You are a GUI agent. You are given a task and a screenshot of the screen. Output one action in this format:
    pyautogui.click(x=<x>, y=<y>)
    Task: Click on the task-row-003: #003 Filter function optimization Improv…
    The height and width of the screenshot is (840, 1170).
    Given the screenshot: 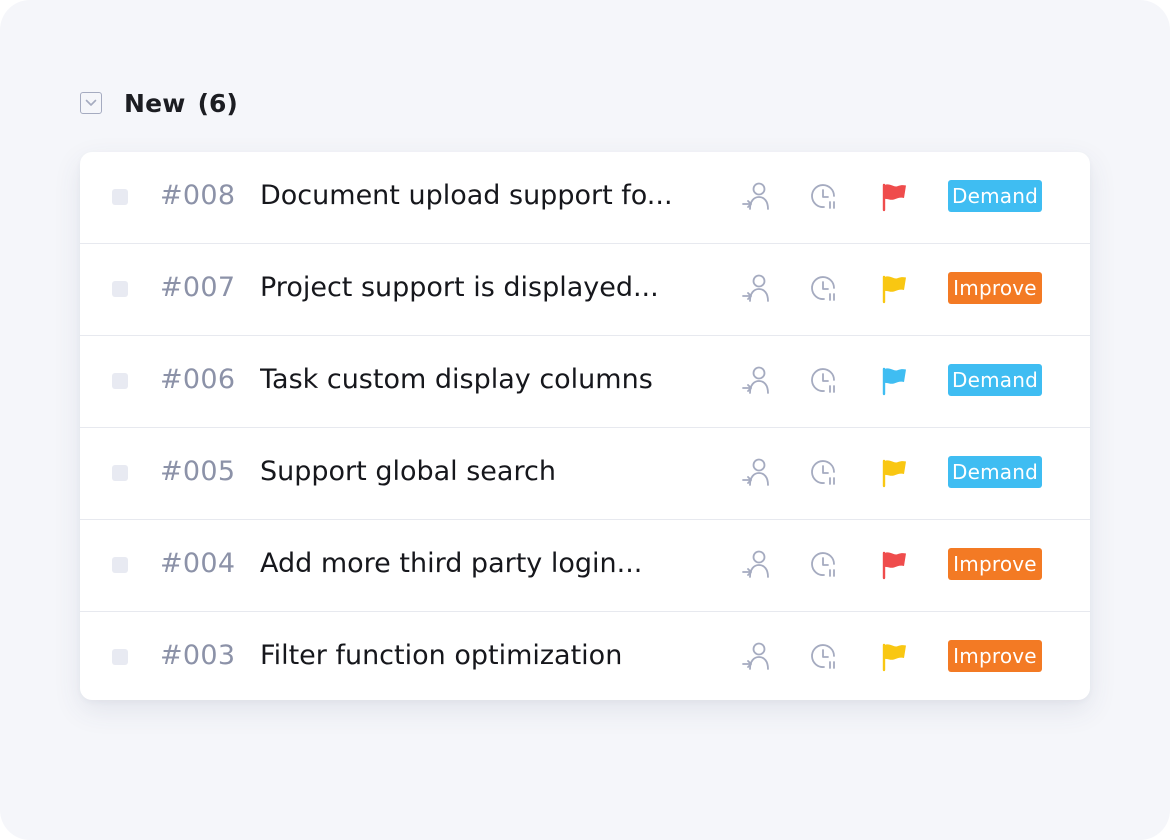 What is the action you would take?
    pyautogui.click(x=585, y=656)
    